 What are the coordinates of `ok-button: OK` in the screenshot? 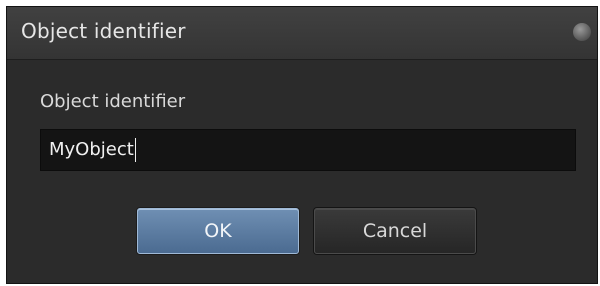 It's located at (218, 231).